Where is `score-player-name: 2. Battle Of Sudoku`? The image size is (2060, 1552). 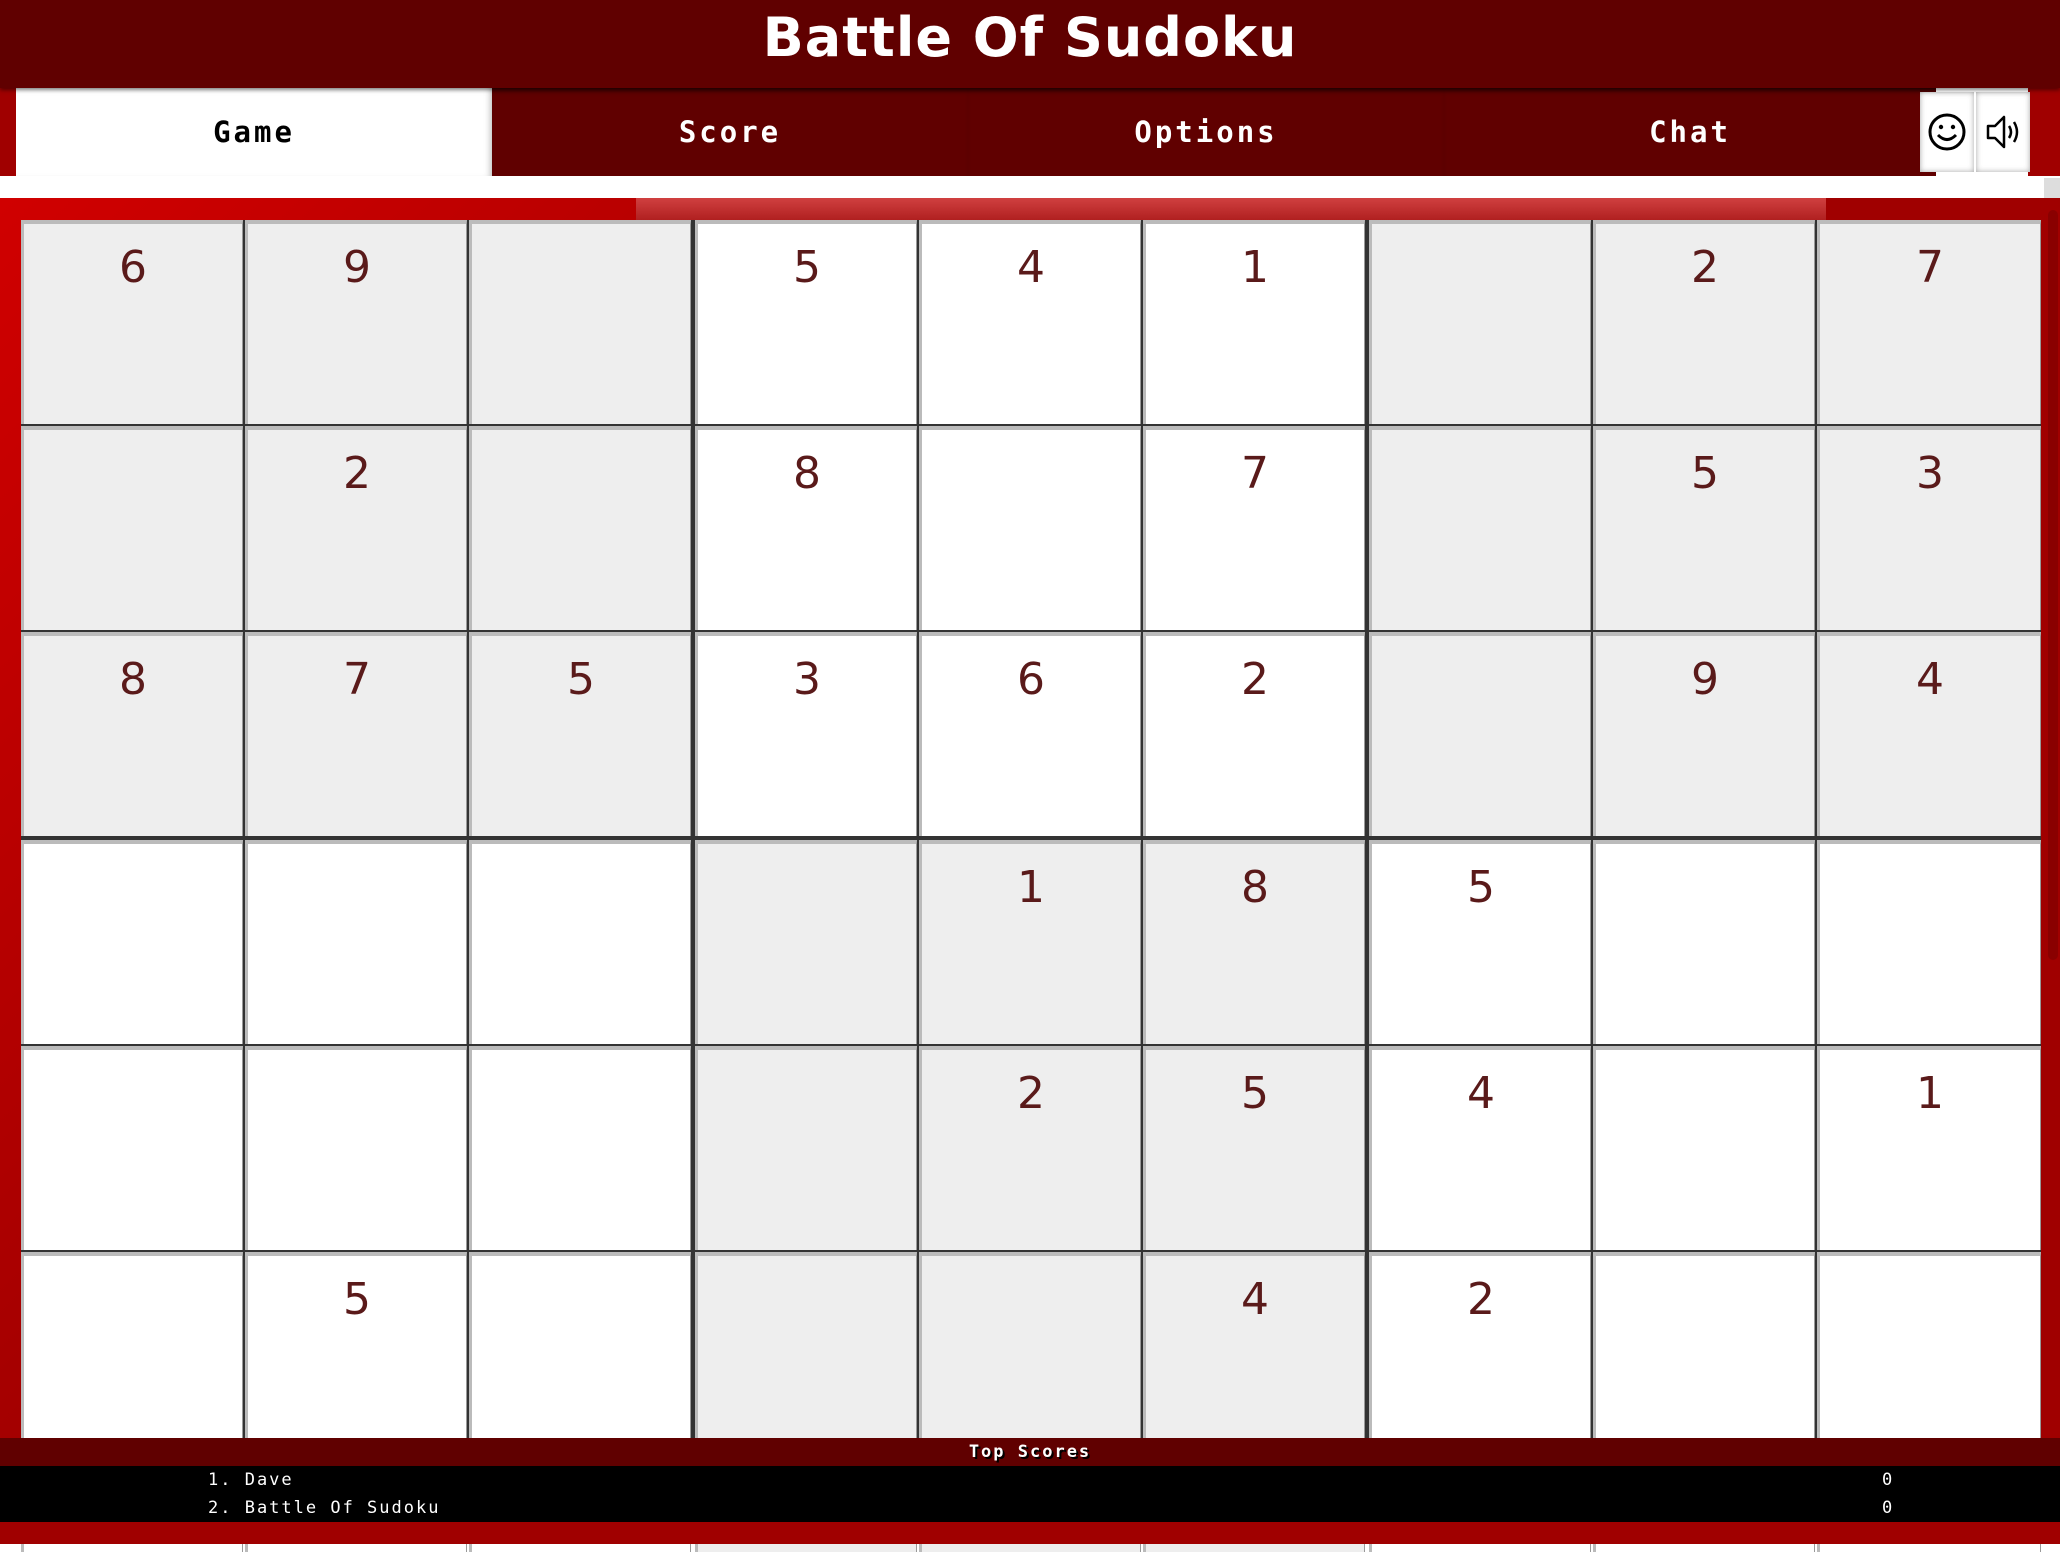 score-player-name: 2. Battle Of Sudoku is located at coordinates (324, 1508).